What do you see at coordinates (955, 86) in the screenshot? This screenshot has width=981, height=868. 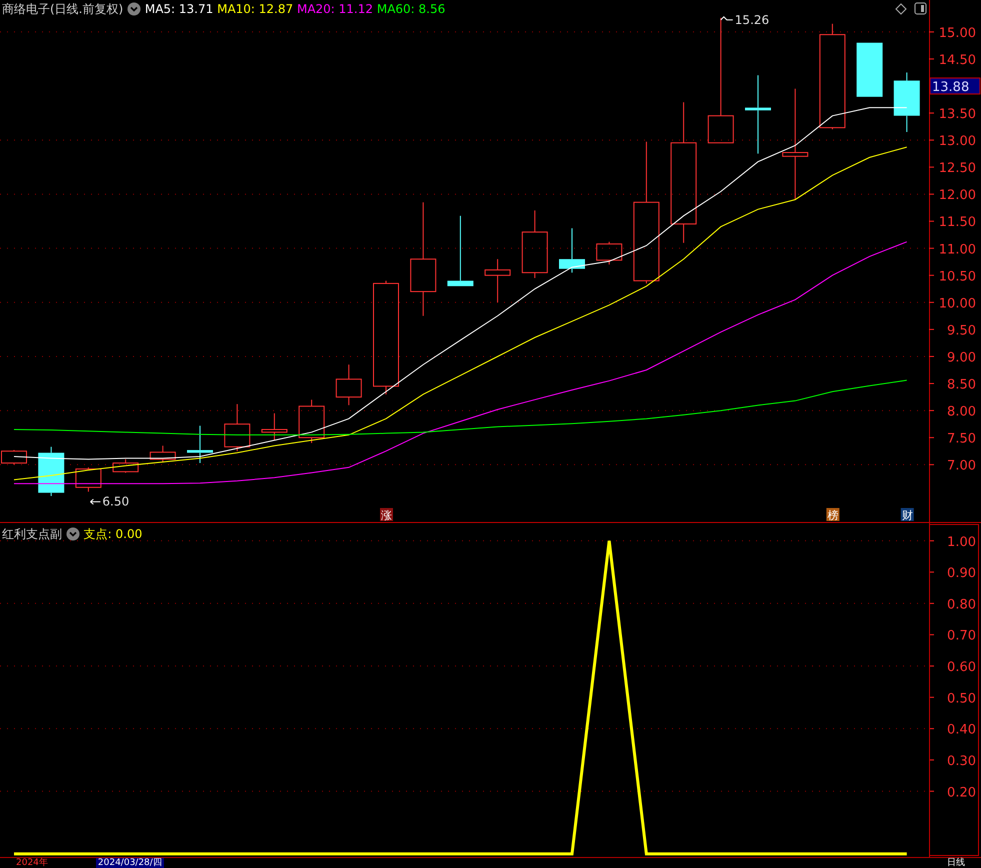 I see `current-price-label: 13.88` at bounding box center [955, 86].